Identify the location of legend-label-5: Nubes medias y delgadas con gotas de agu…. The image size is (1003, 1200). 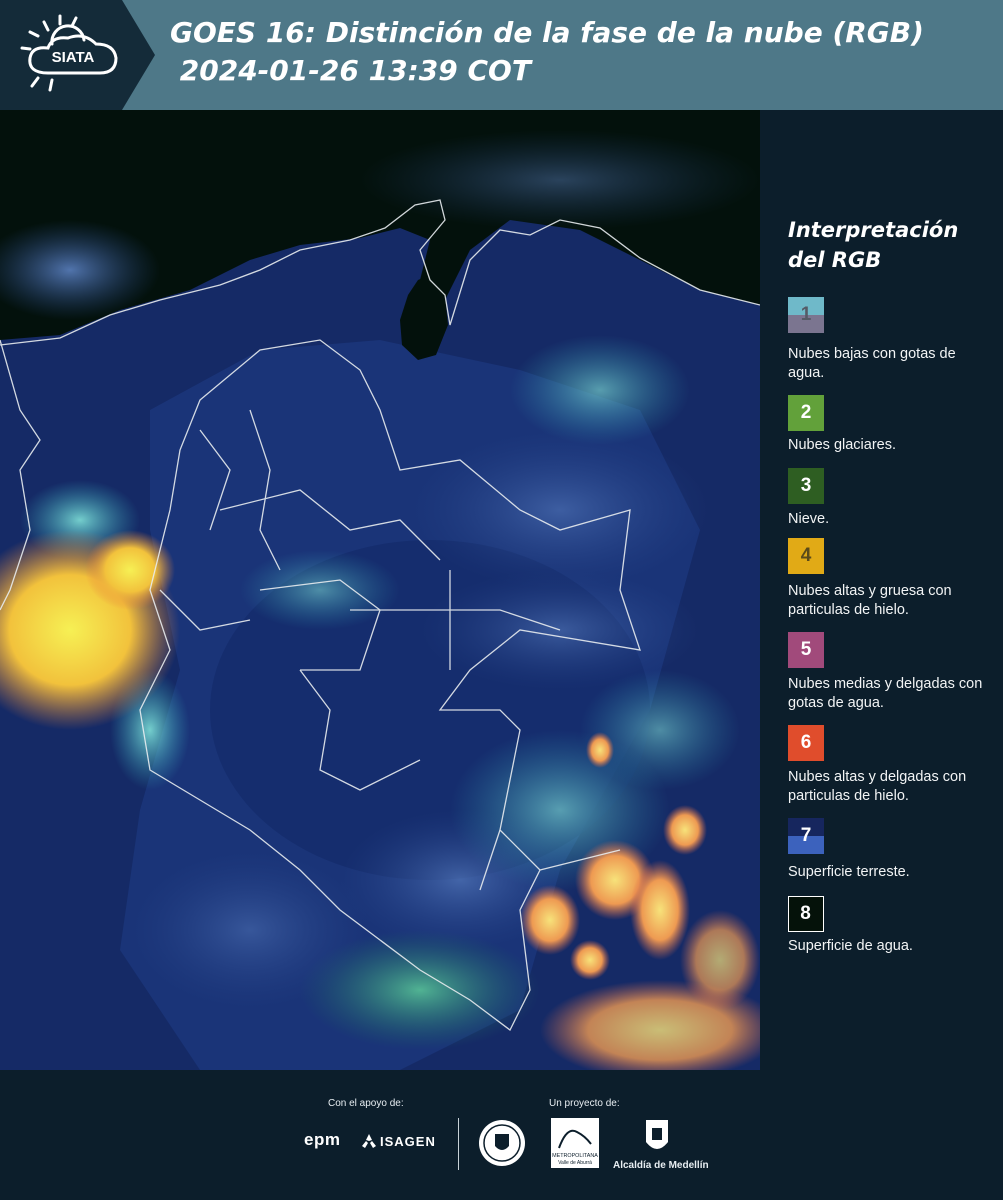
(885, 693).